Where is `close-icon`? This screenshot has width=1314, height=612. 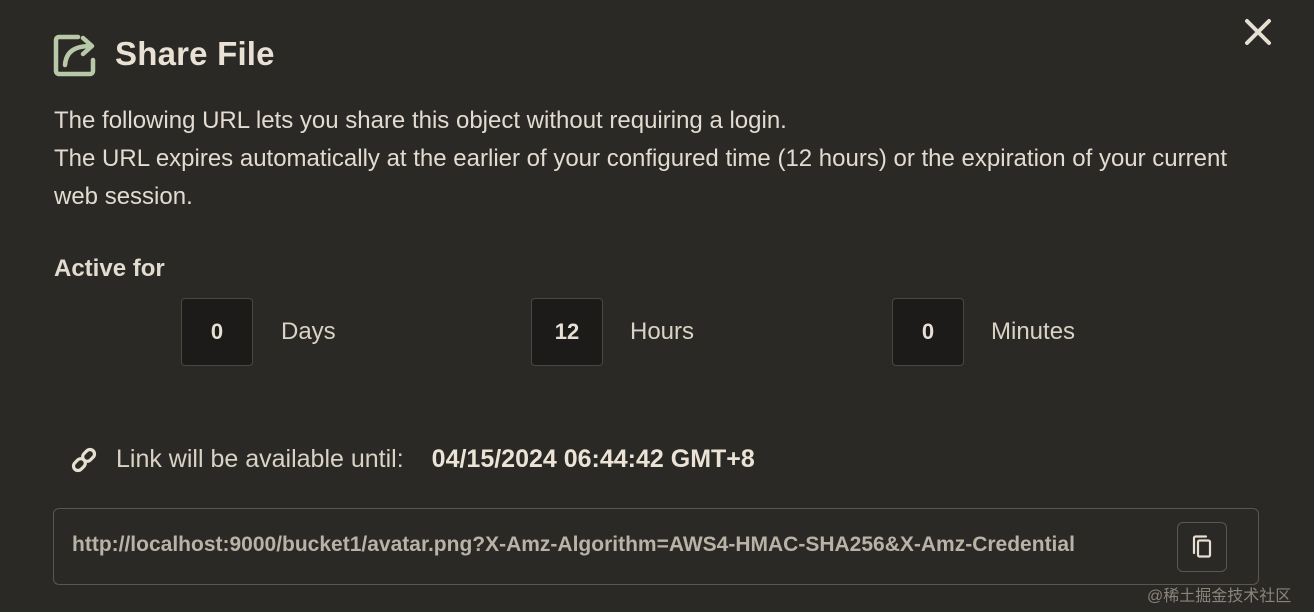 close-icon is located at coordinates (1258, 32).